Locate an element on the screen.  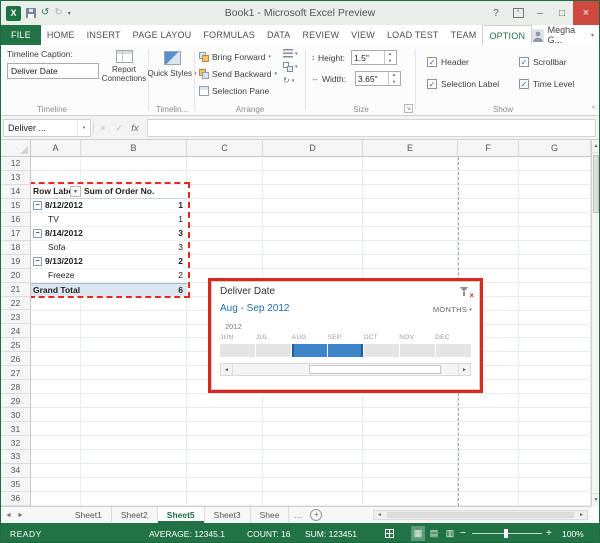
enter-icon: ✓ is located at coordinates (119, 128).